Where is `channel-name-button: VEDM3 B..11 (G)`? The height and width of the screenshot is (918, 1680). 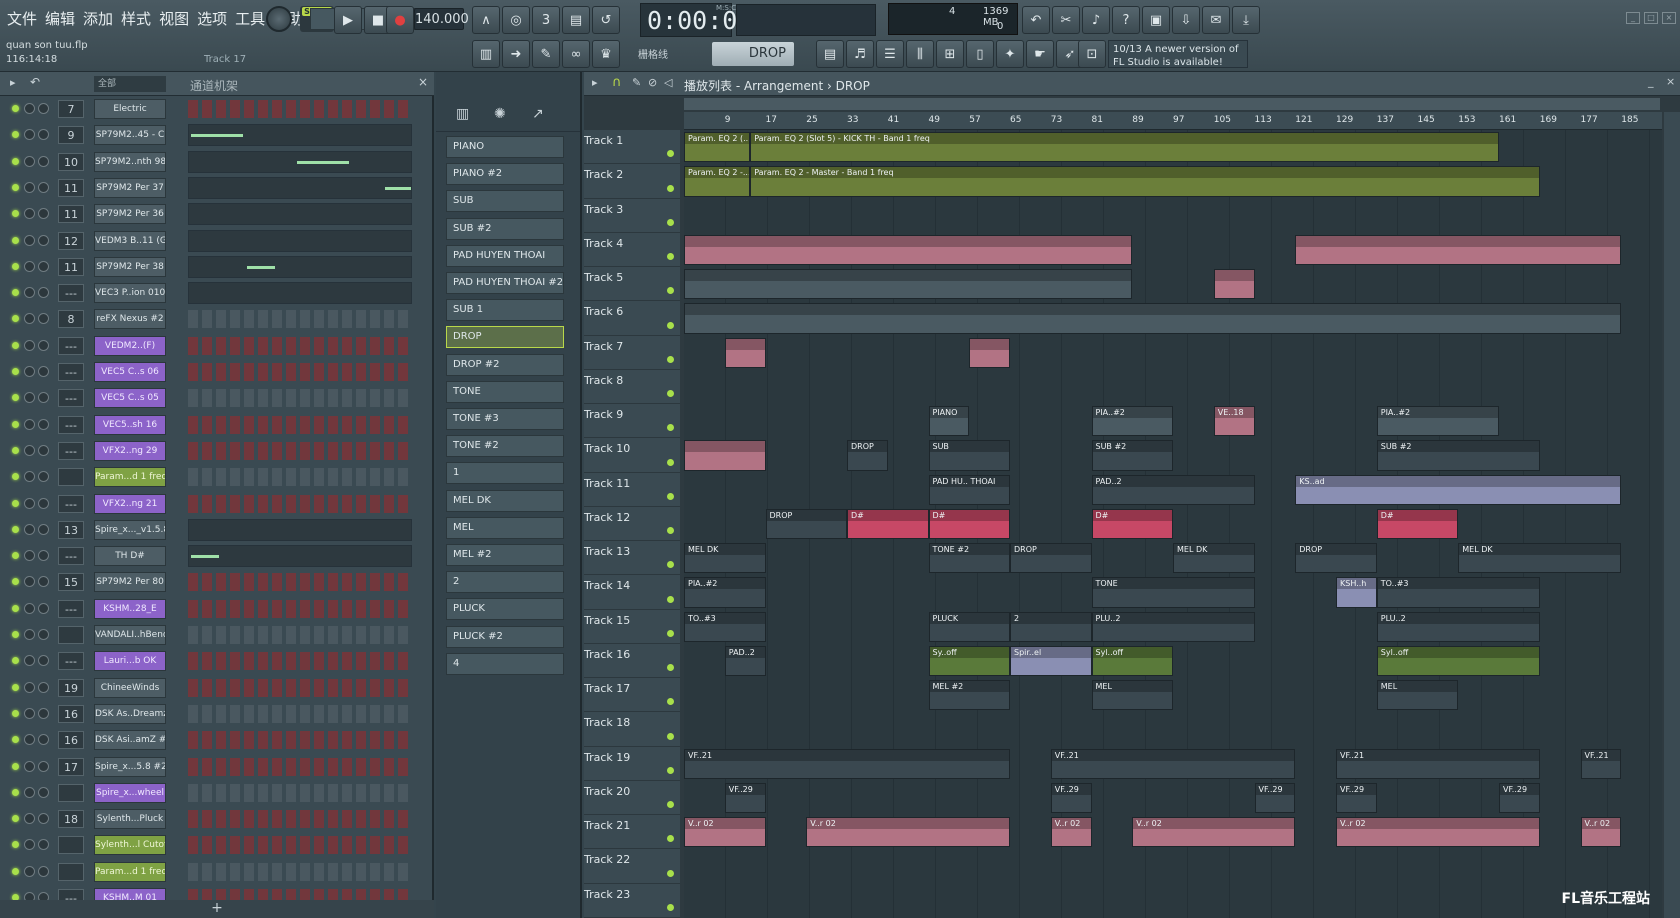 channel-name-button: VEDM3 B..11 (G) is located at coordinates (130, 240).